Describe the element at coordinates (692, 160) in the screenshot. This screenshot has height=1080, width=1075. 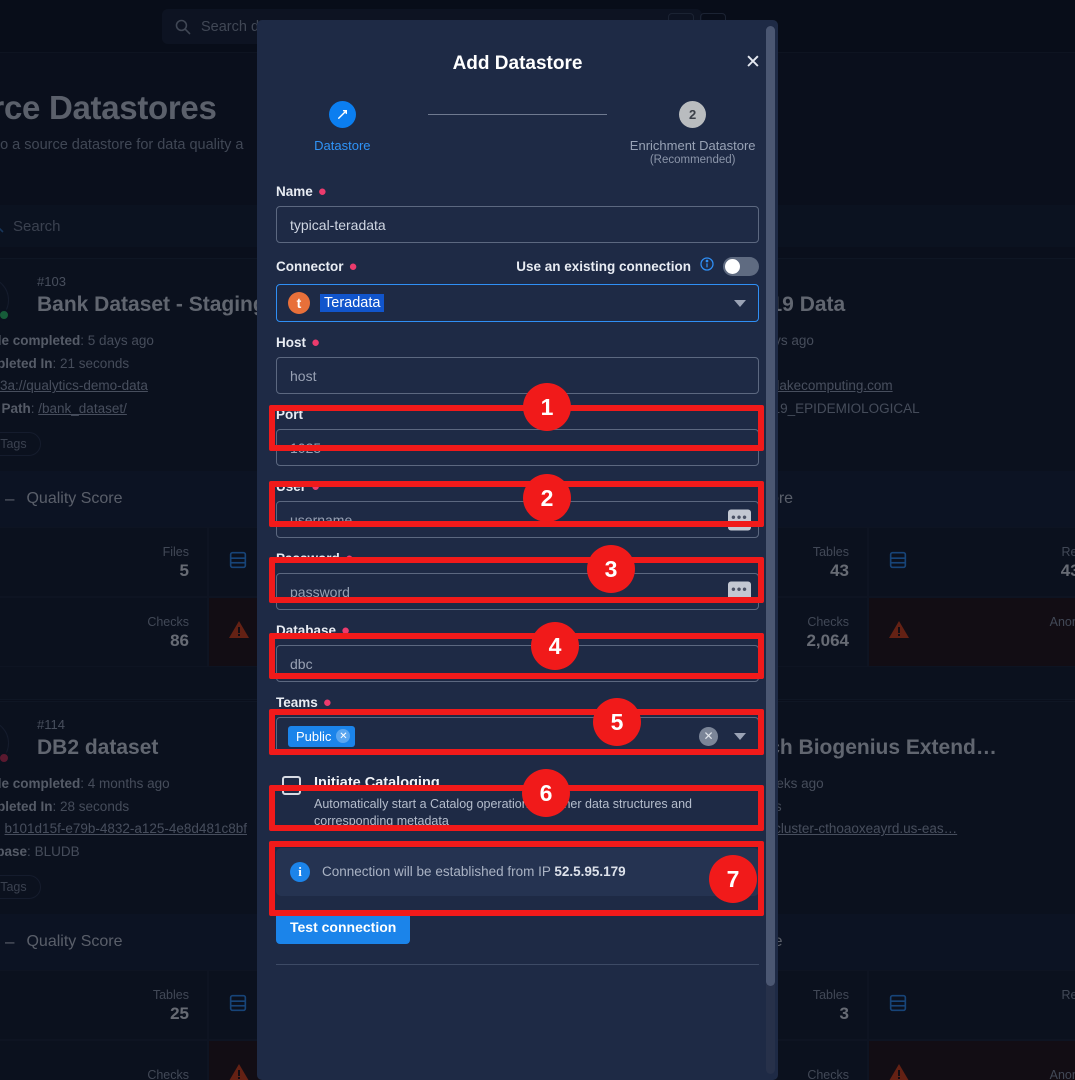
I see `step-2-sublabel: (Recommended)` at that location.